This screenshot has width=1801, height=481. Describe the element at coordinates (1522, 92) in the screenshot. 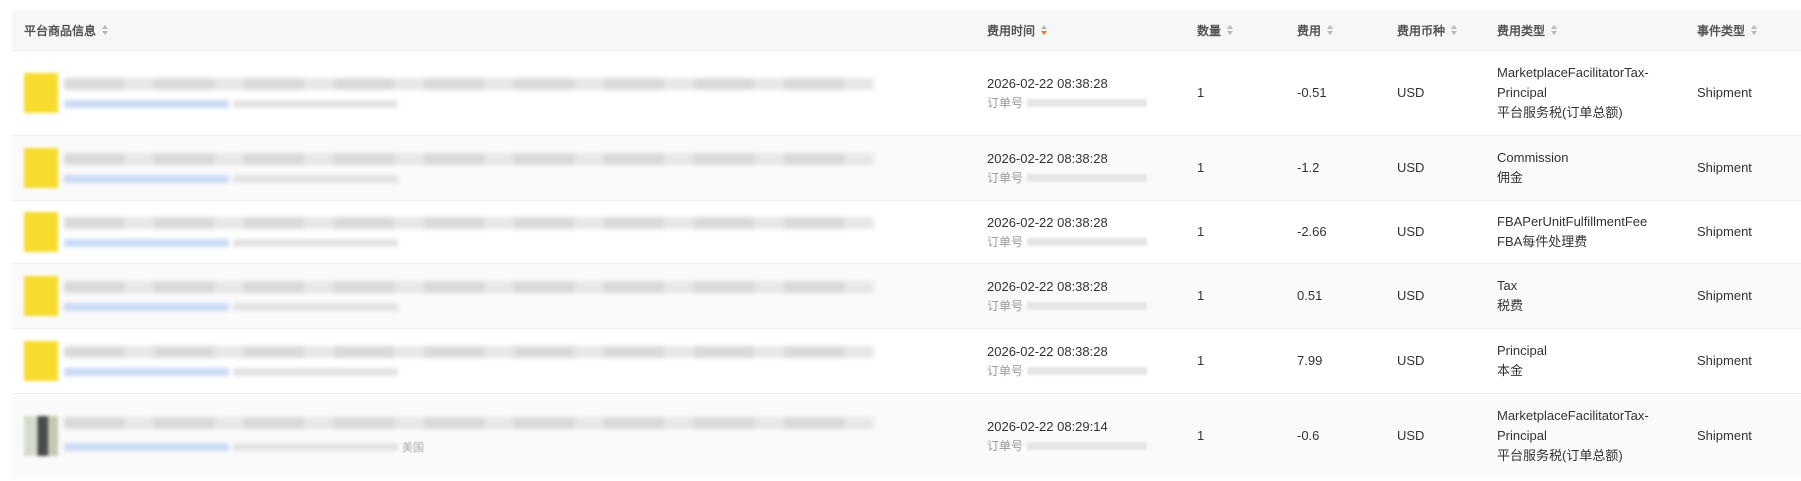

I see `fee-type-en-cont: Principal` at that location.